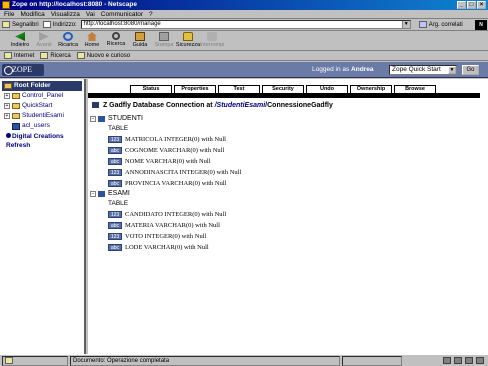  Describe the element at coordinates (101, 194) in the screenshot. I see `table-icon` at that location.